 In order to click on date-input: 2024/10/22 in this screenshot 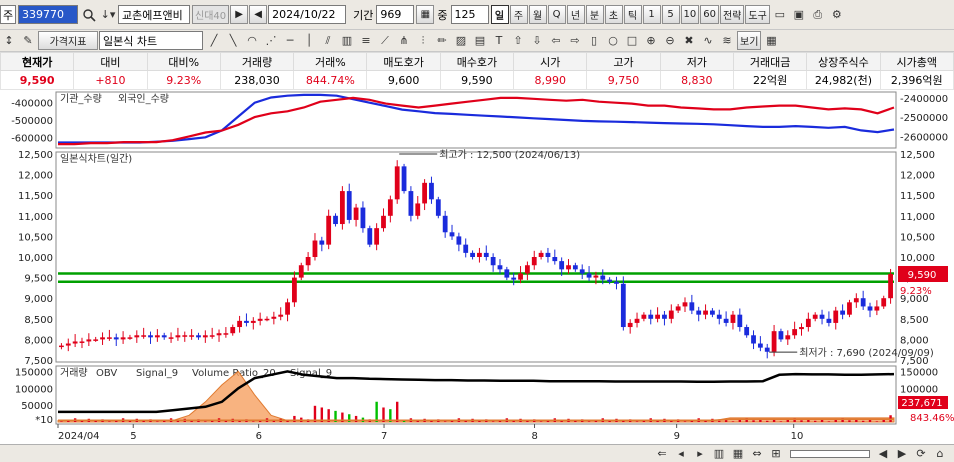, I will do `click(307, 14)`.